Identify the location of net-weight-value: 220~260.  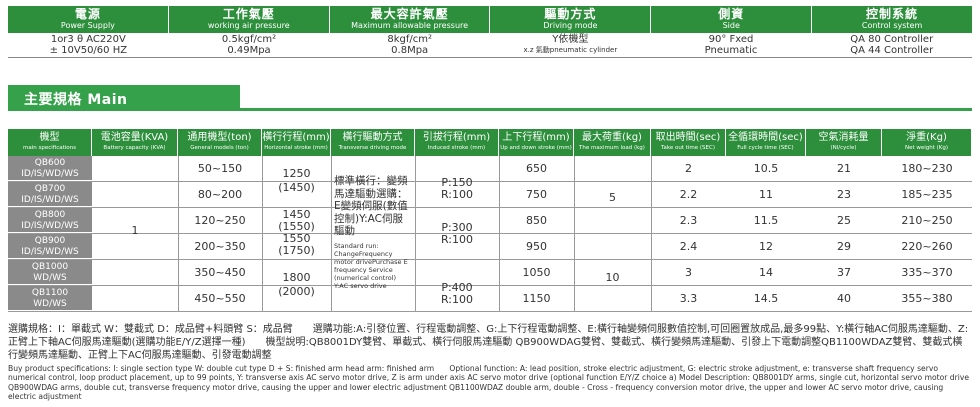
(927, 246).